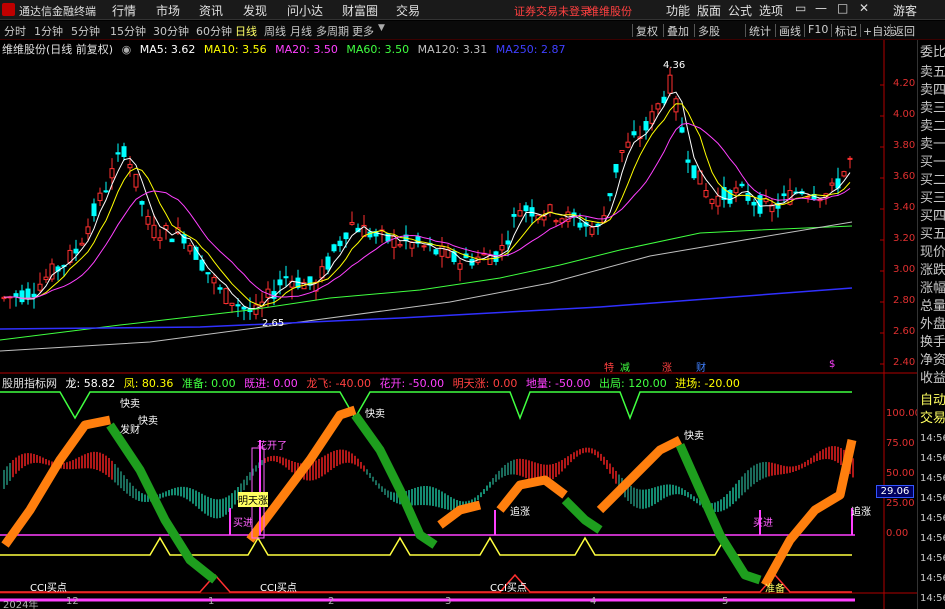  Describe the element at coordinates (246, 31) in the screenshot. I see `period-daily: 日线` at that location.